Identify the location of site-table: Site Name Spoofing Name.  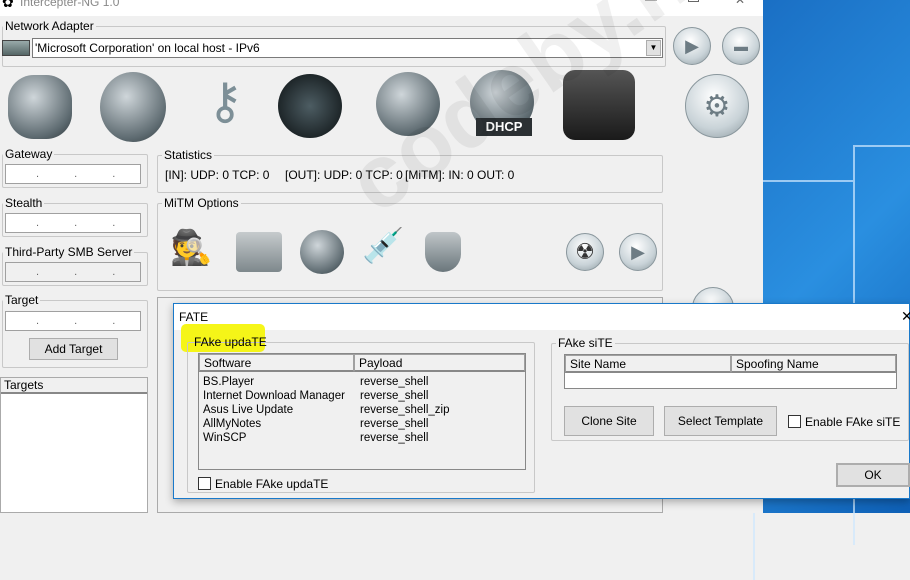
(730, 371).